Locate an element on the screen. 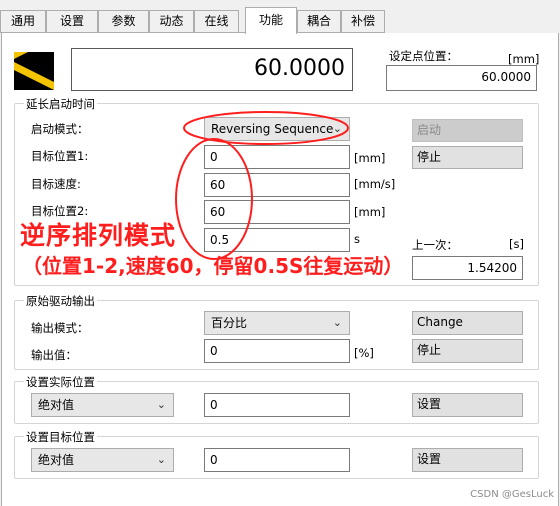 The height and width of the screenshot is (506, 560). set-target-position-button: 设置 is located at coordinates (467, 460).